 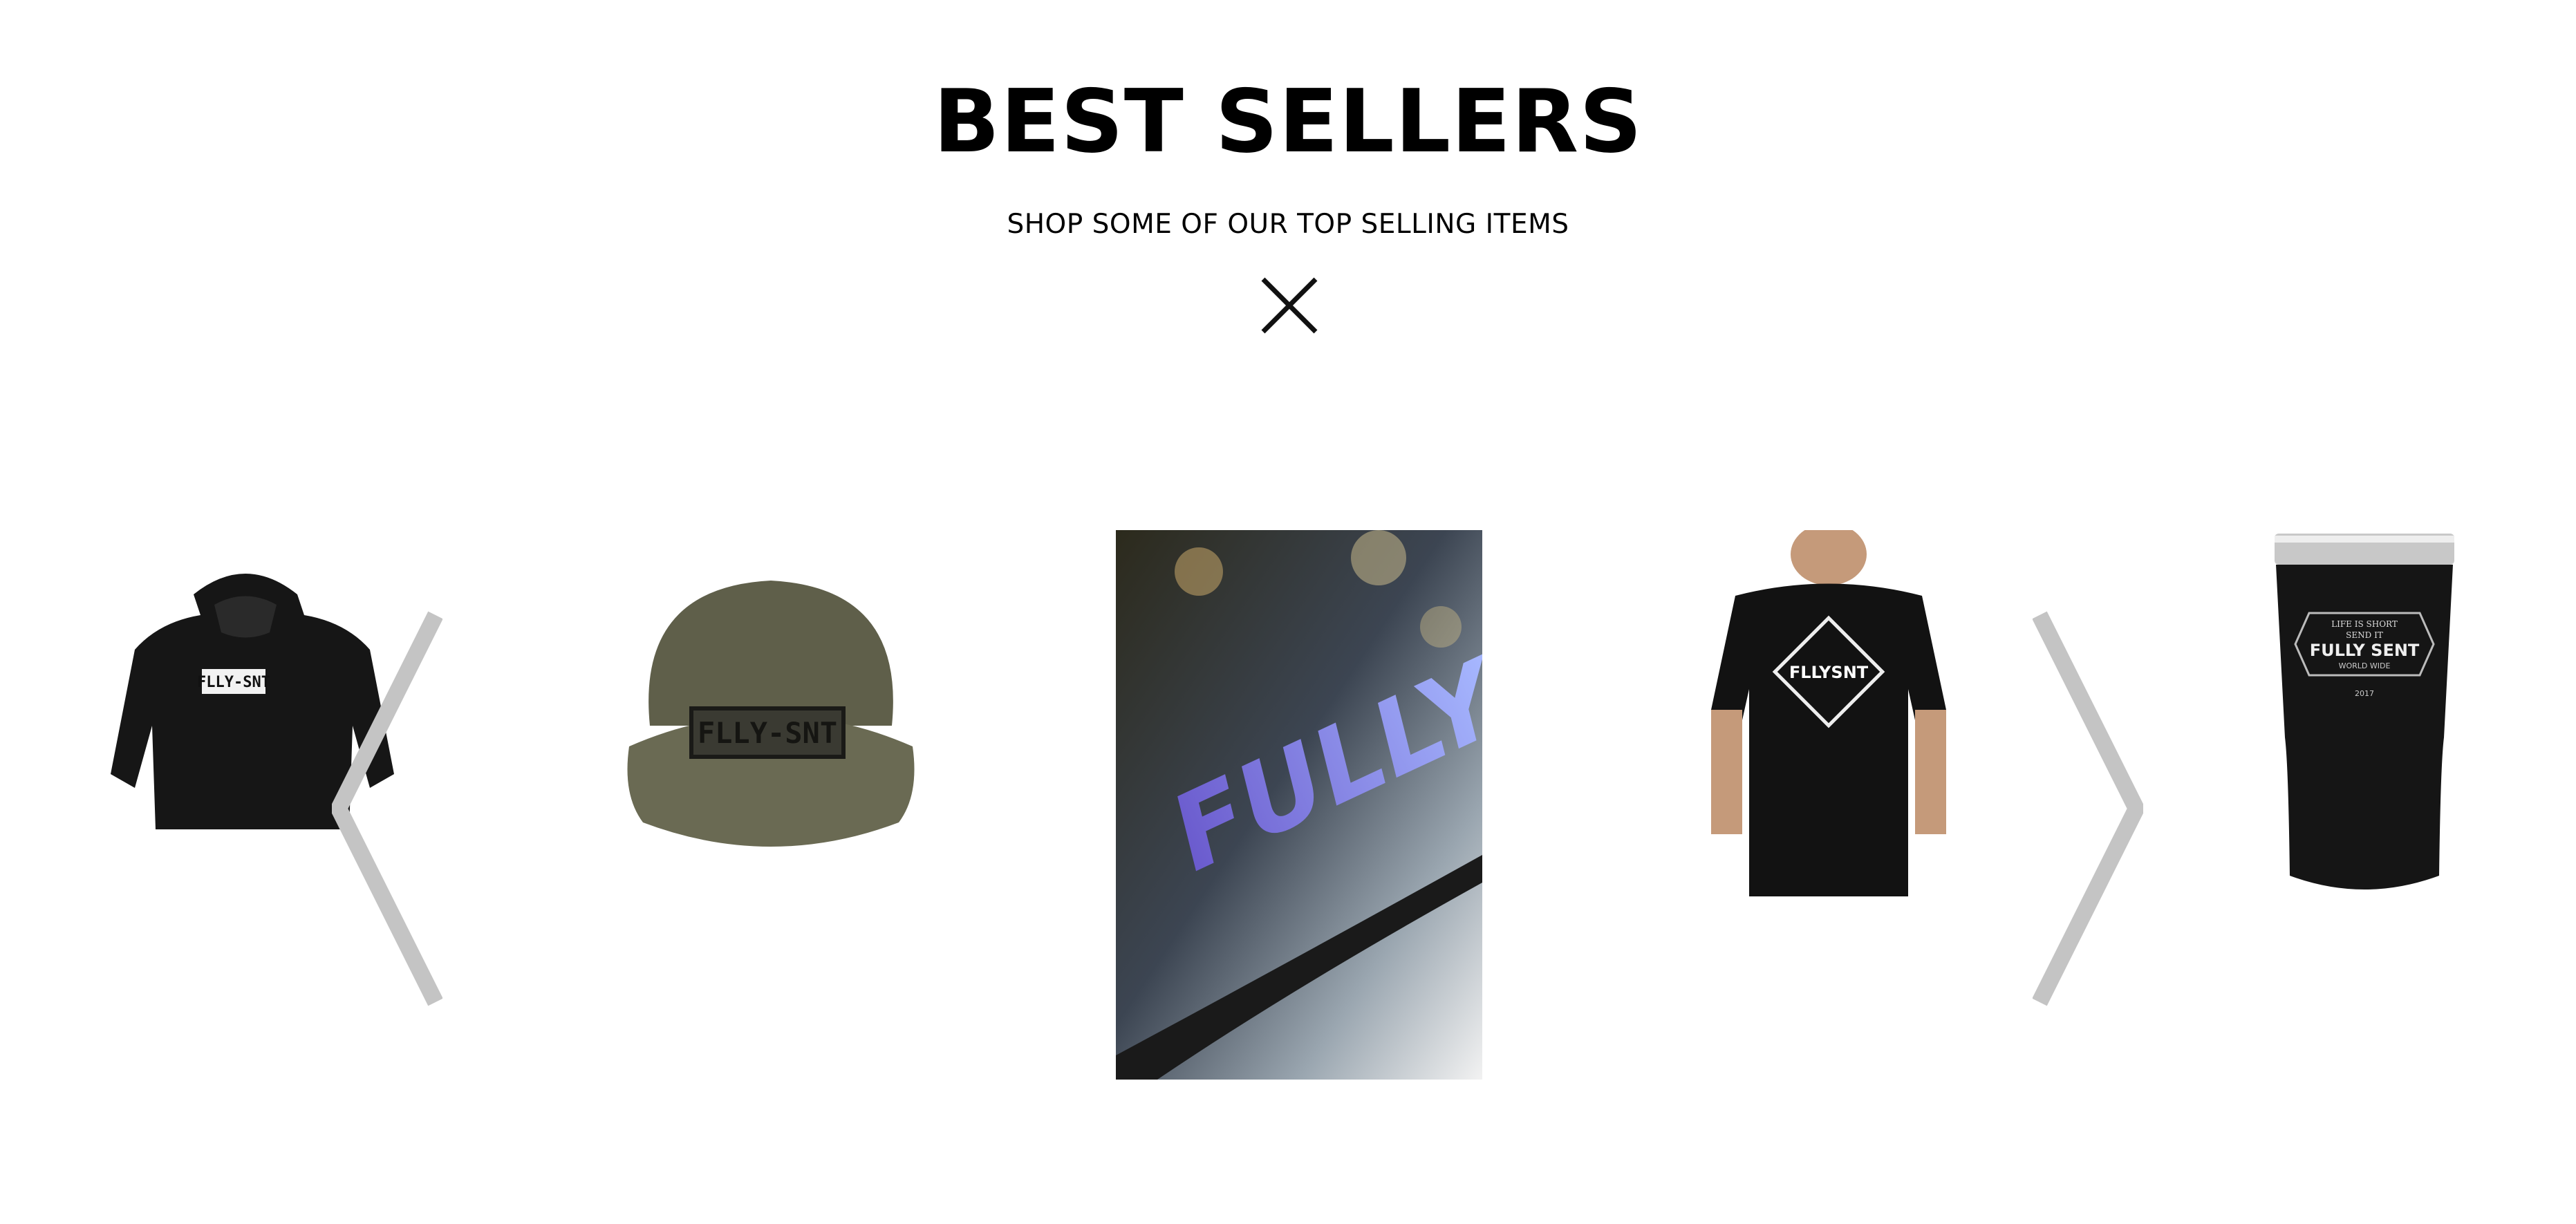 I want to click on close-x-icon, so click(x=1289, y=305).